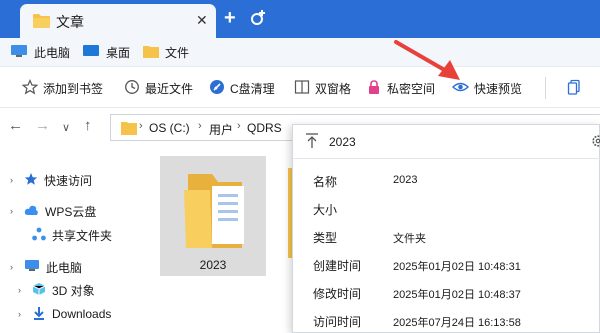  What do you see at coordinates (545, 88) in the screenshot?
I see `toolbar-divider` at bounding box center [545, 88].